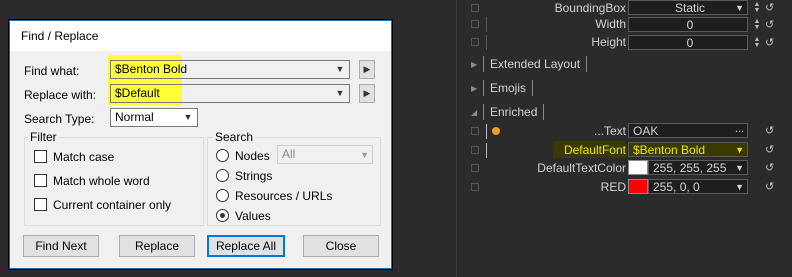 This screenshot has width=792, height=277. Describe the element at coordinates (252, 156) in the screenshot. I see `nodes-label: Nodes` at that location.